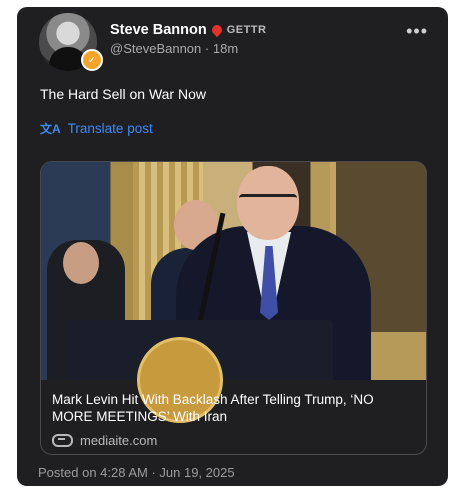  I want to click on translate-post-button: 文A Translate post, so click(96, 128).